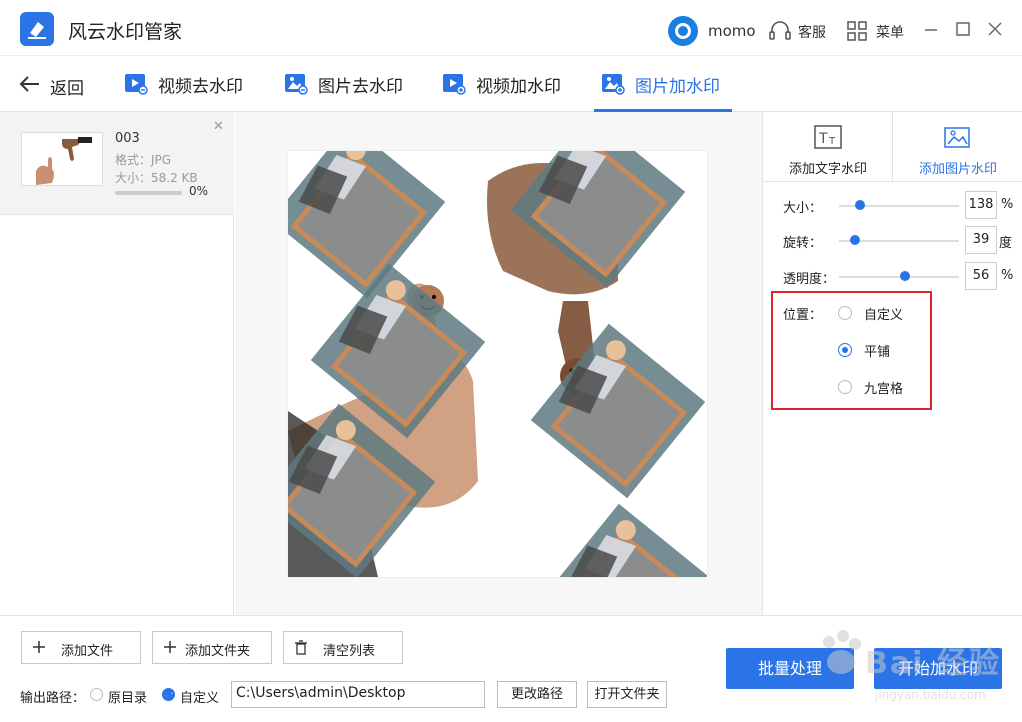 The height and width of the screenshot is (722, 1022). Describe the element at coordinates (803, 315) in the screenshot. I see `position-label: 位置：` at that location.